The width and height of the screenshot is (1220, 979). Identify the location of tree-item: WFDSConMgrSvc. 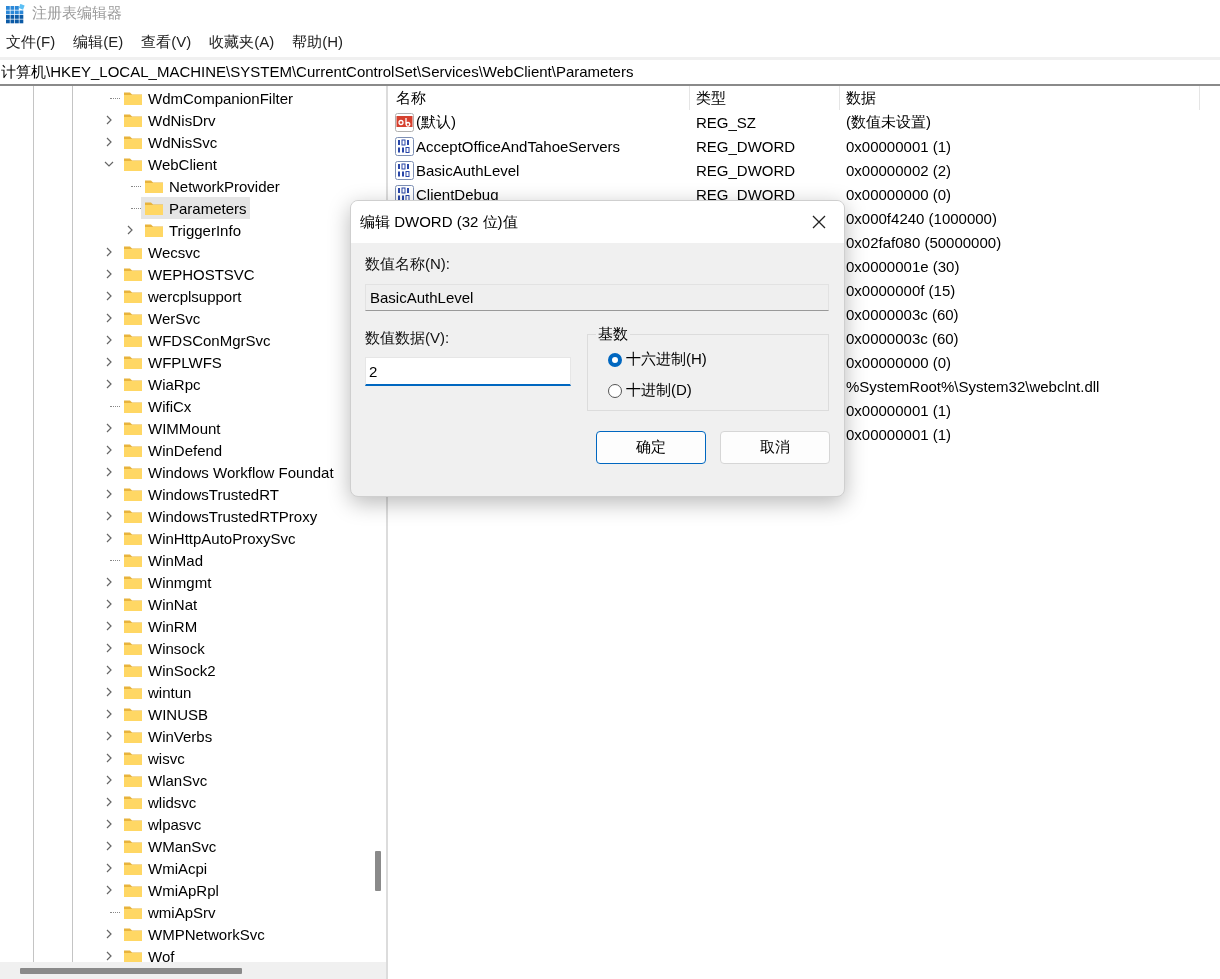
(197, 340).